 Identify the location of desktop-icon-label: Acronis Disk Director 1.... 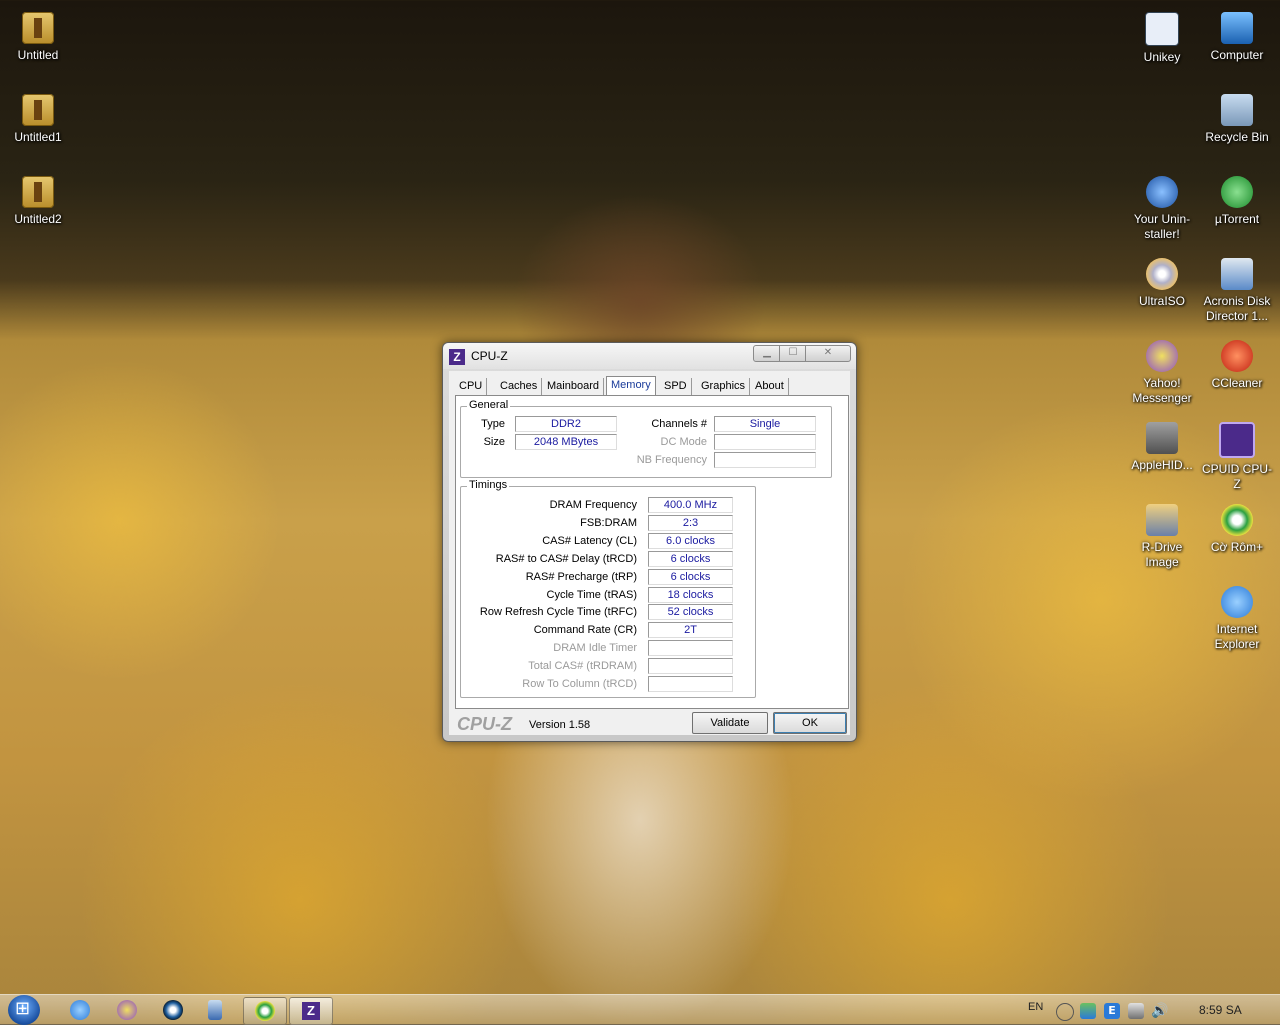
(1237, 308).